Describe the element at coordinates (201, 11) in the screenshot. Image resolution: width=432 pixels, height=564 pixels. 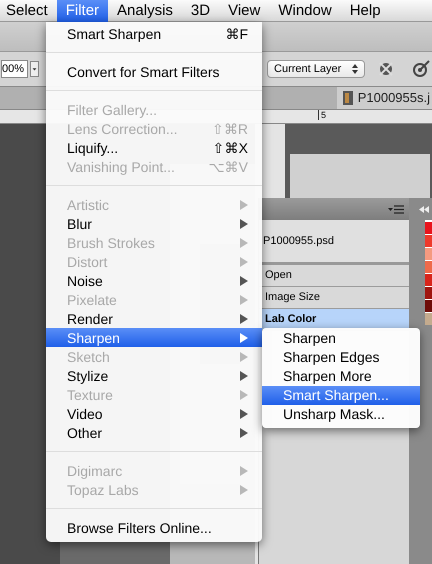
I see `menu-bar-item: 3D` at that location.